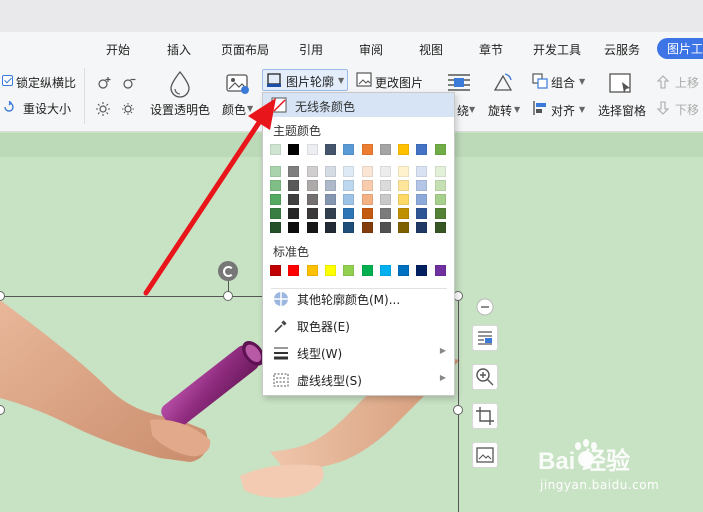 The width and height of the screenshot is (703, 512). Describe the element at coordinates (485, 416) in the screenshot. I see `crop-button` at that location.